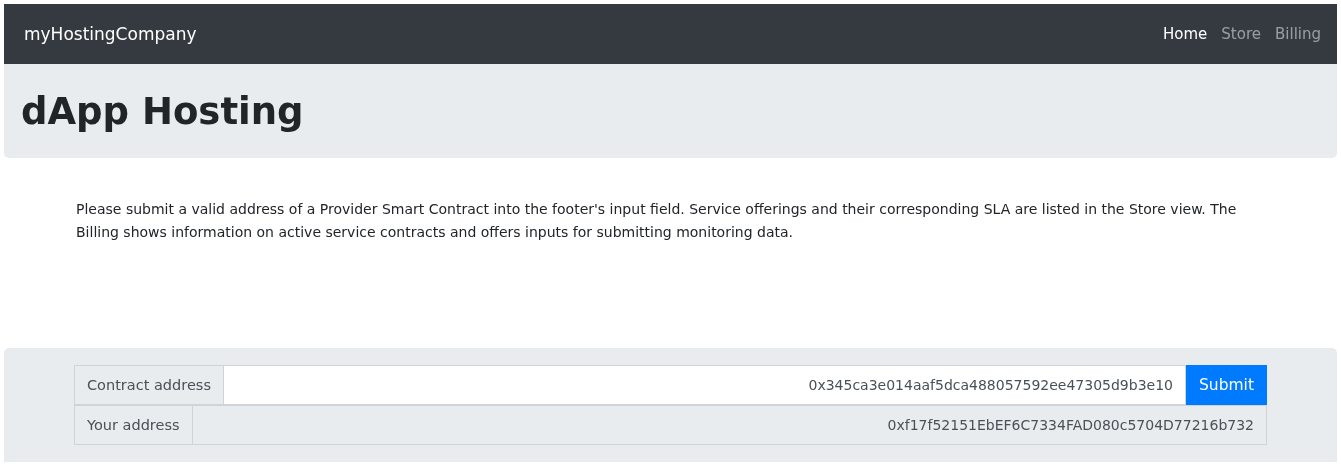 The image size is (1341, 466). What do you see at coordinates (162, 111) in the screenshot?
I see `page-title: dApp Hosting` at bounding box center [162, 111].